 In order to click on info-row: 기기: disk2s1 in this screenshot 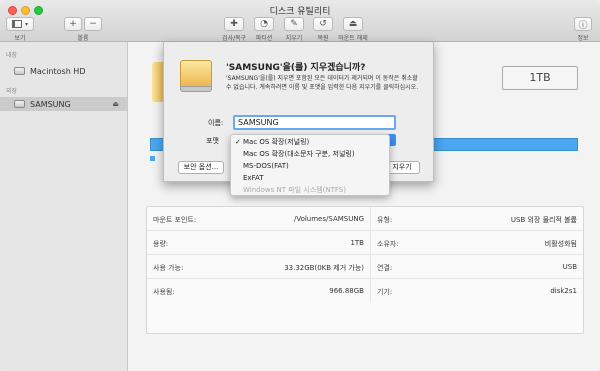, I will do `click(477, 291)`.